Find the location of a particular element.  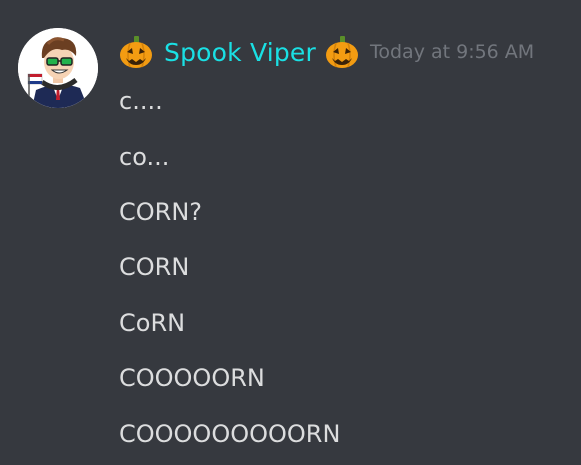

avatar-image is located at coordinates (58, 68).